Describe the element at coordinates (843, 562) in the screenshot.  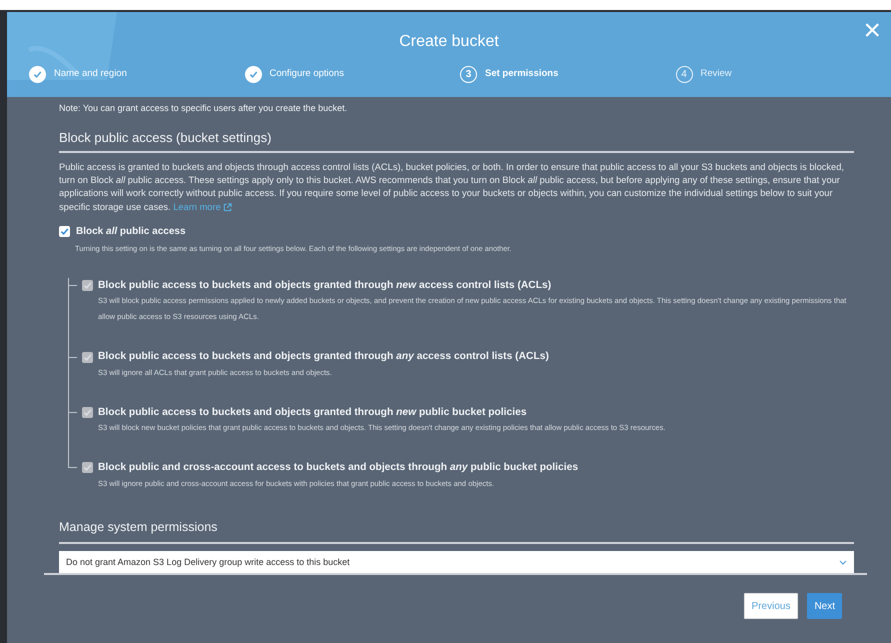
I see `chevron-down-icon` at that location.